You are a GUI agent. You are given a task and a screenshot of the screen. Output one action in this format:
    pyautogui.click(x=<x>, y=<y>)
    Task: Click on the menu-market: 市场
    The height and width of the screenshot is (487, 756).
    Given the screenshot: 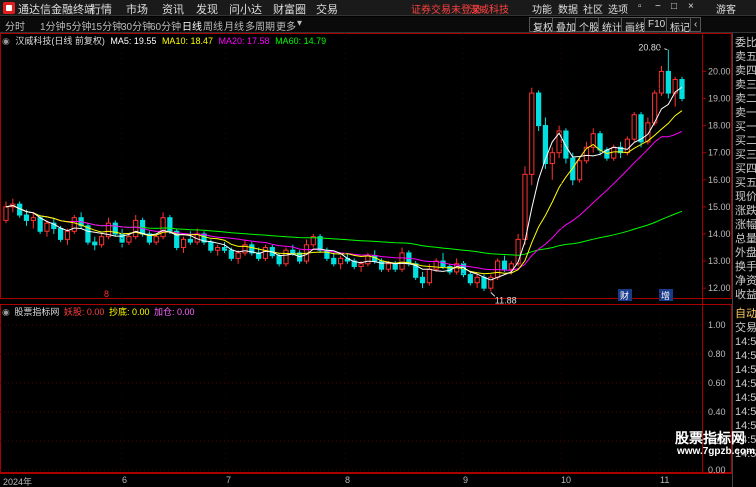 What is the action you would take?
    pyautogui.click(x=137, y=9)
    